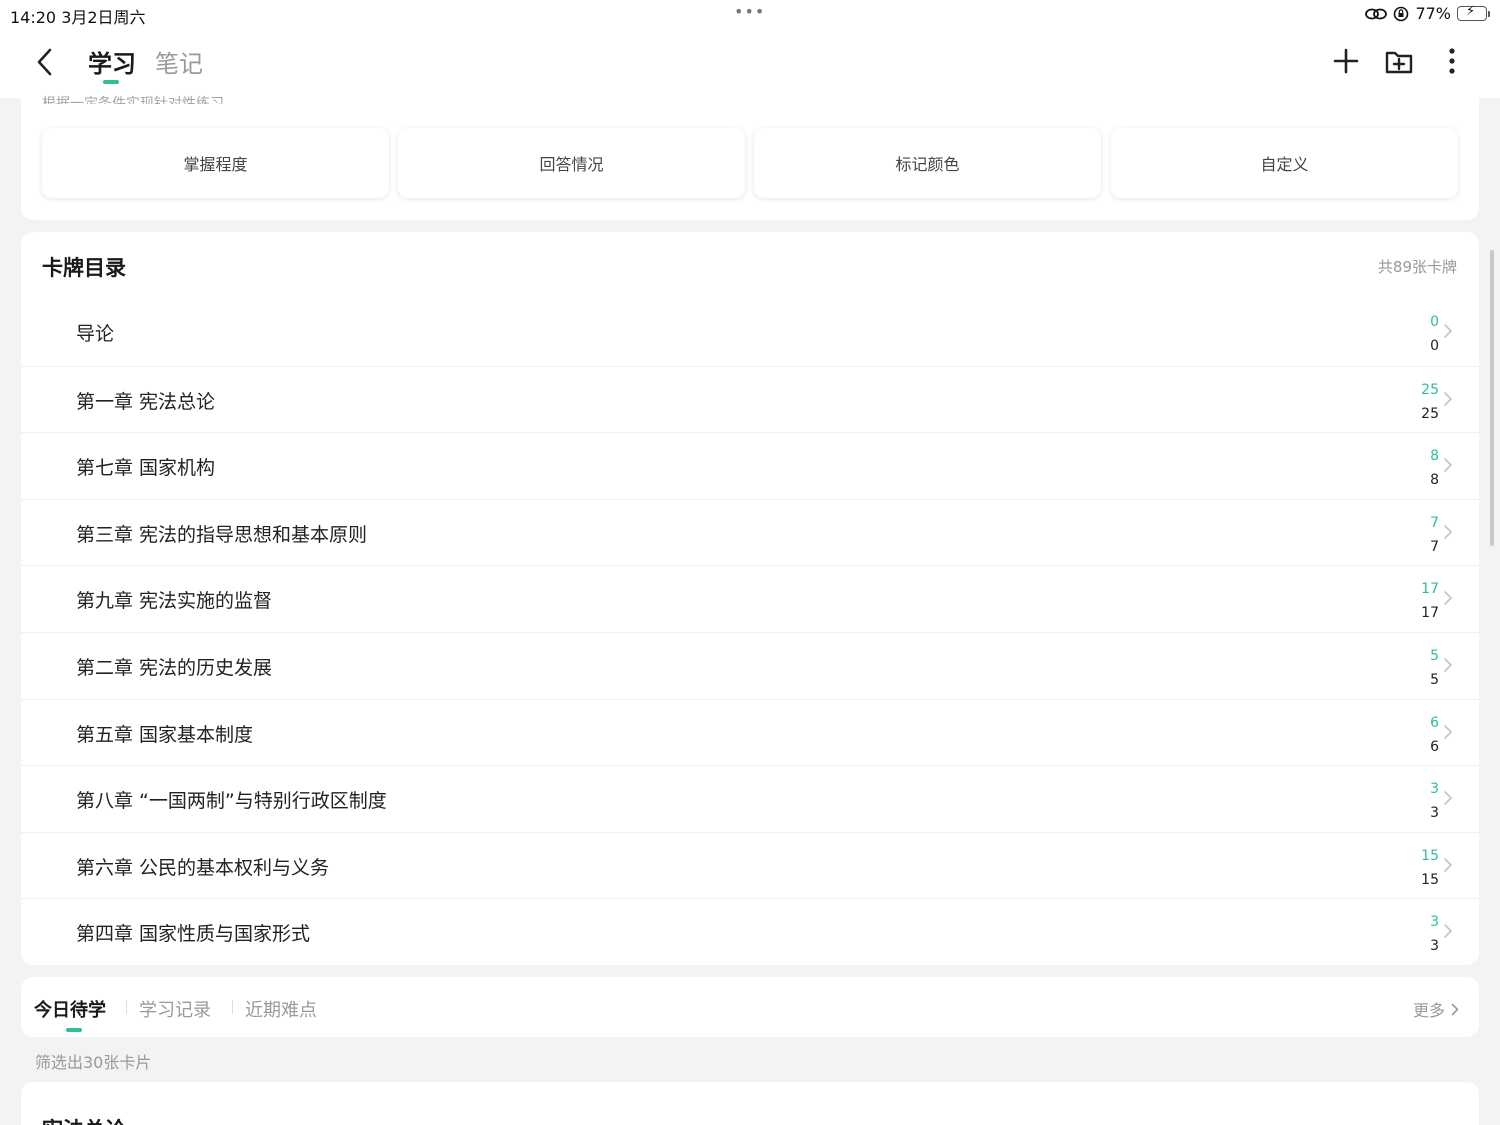  I want to click on catalog-row-label: 导论, so click(95, 334).